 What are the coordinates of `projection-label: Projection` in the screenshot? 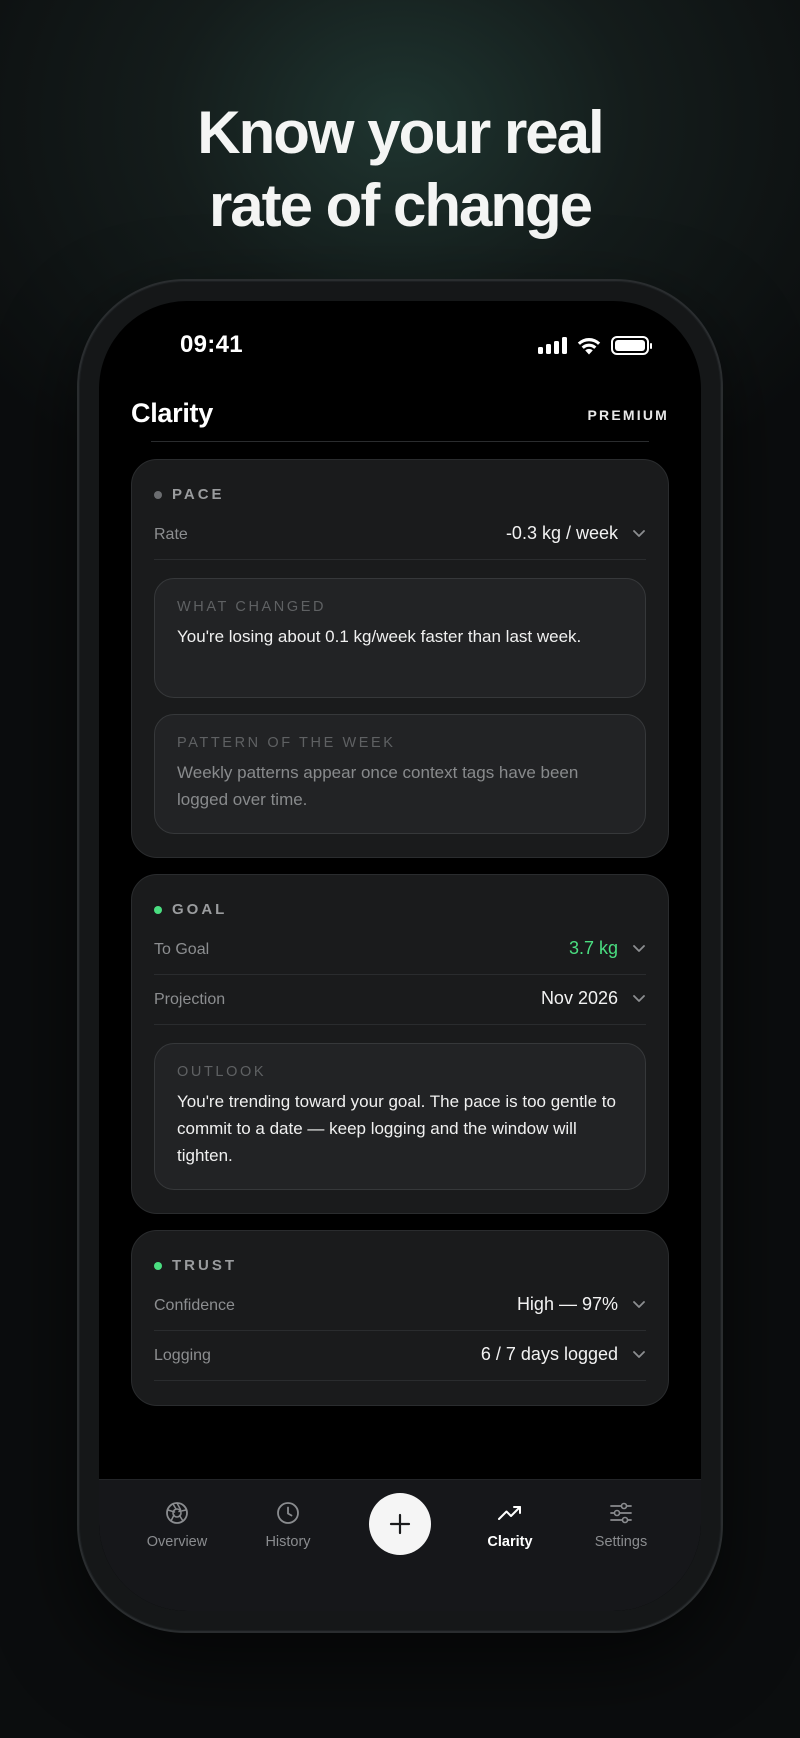 It's located at (190, 999).